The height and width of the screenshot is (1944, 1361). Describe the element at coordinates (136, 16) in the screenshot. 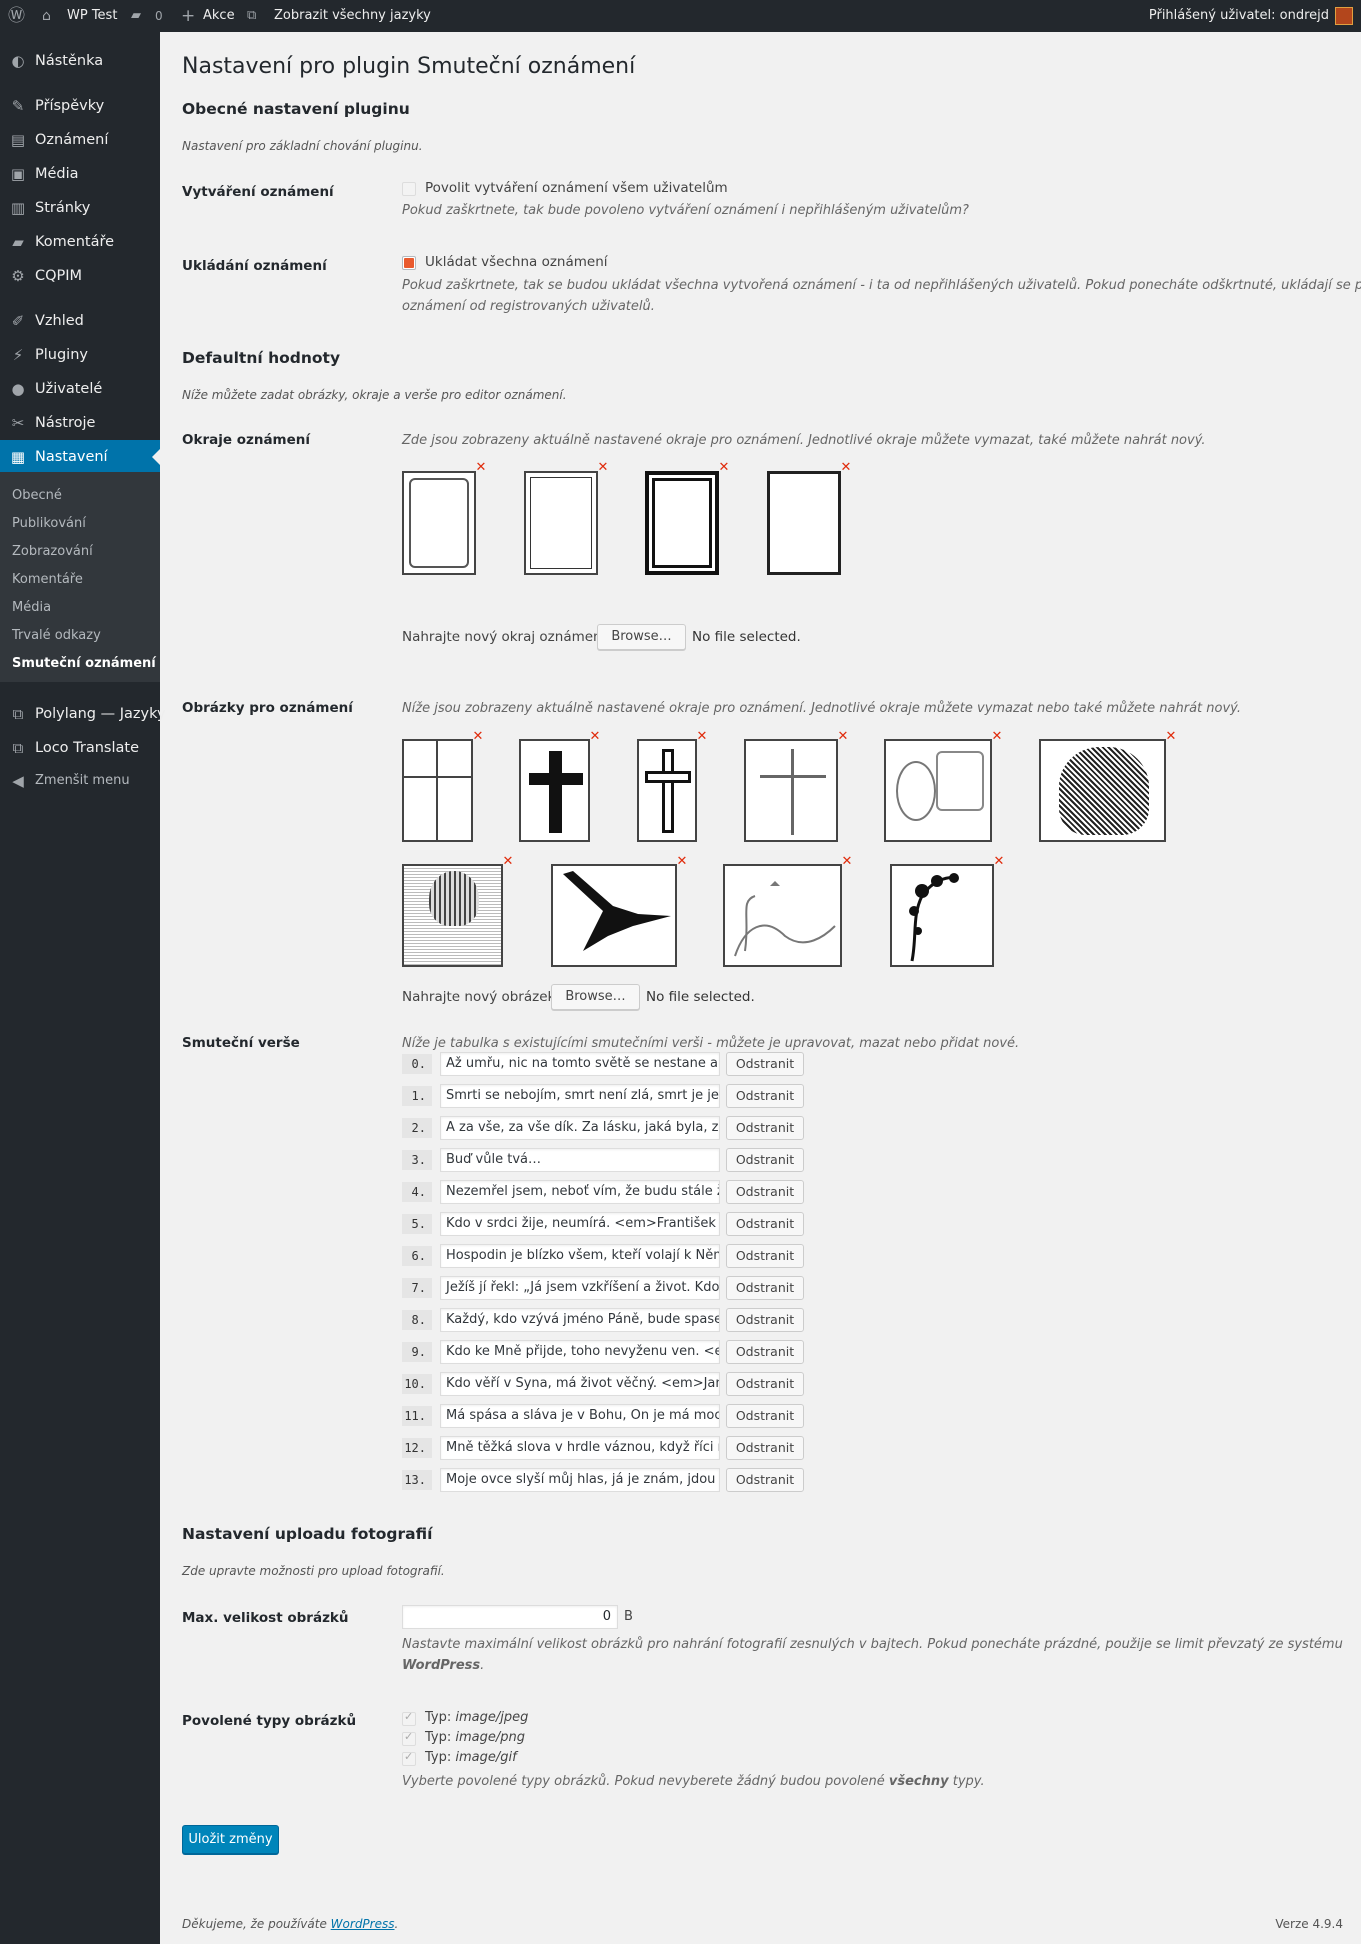

I see `comment-bubble-icon: ▰` at that location.